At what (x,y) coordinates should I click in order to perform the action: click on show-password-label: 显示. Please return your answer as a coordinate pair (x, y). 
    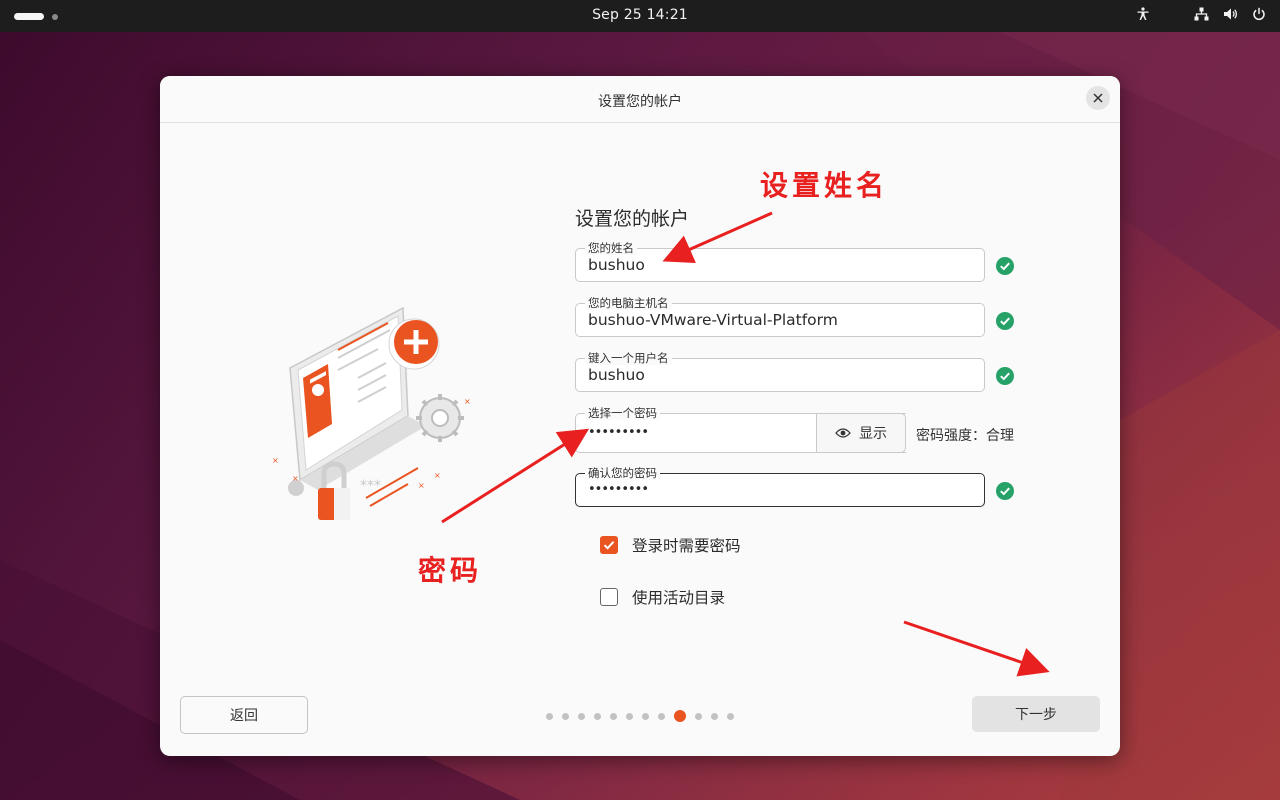
    Looking at the image, I should click on (873, 434).